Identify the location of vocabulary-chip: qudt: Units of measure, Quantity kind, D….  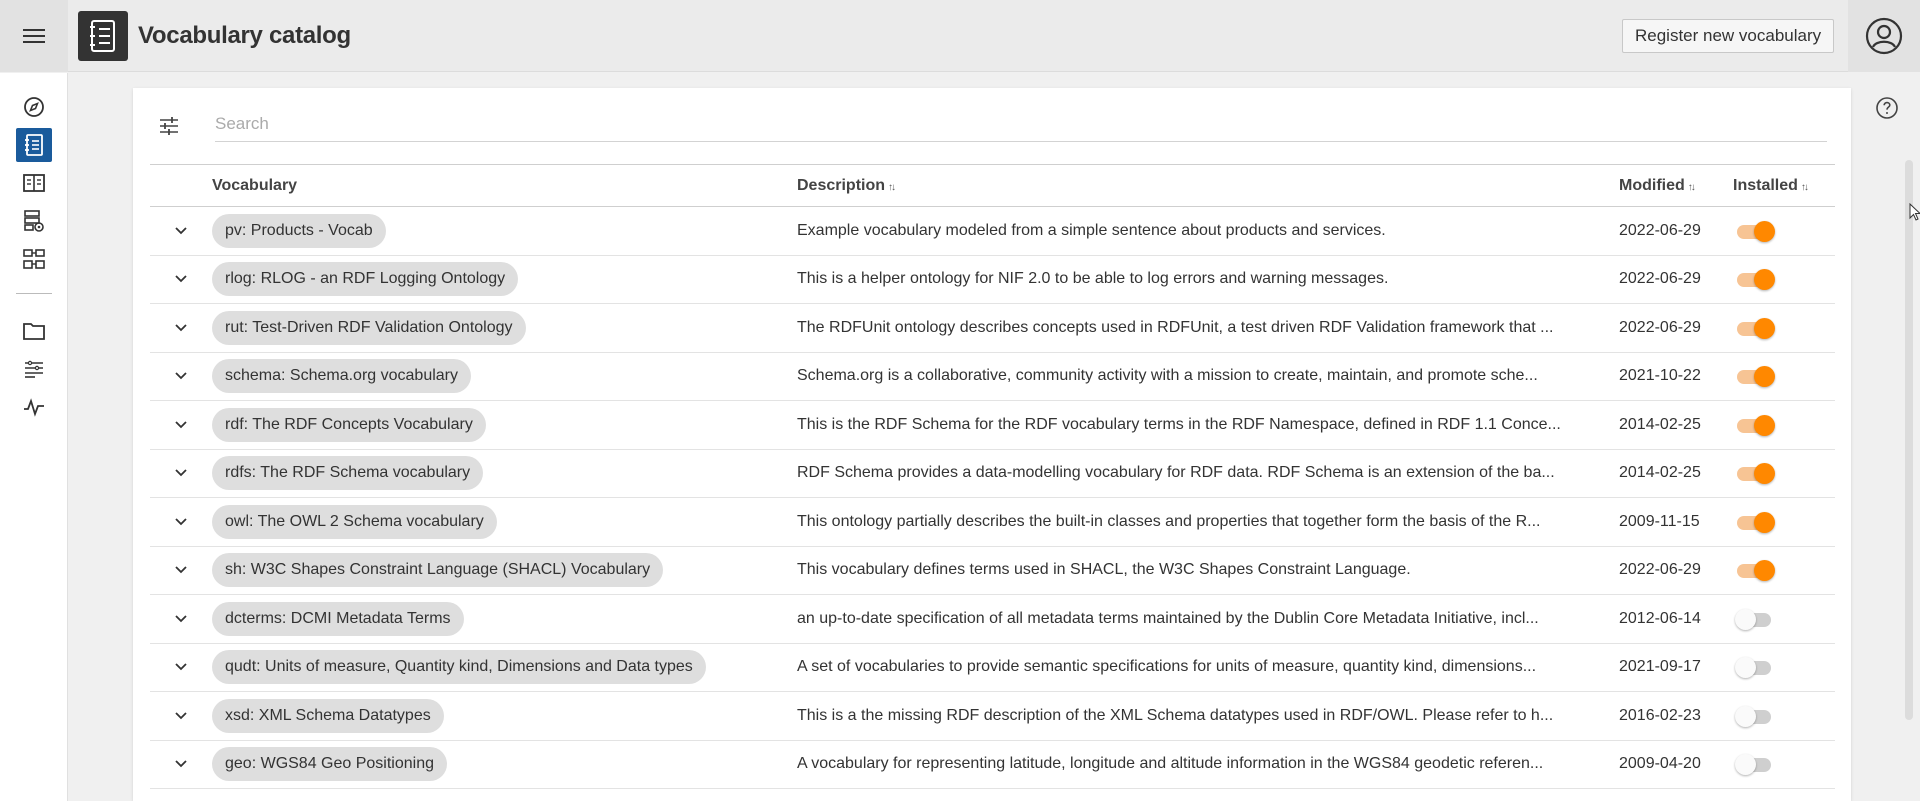
(459, 667).